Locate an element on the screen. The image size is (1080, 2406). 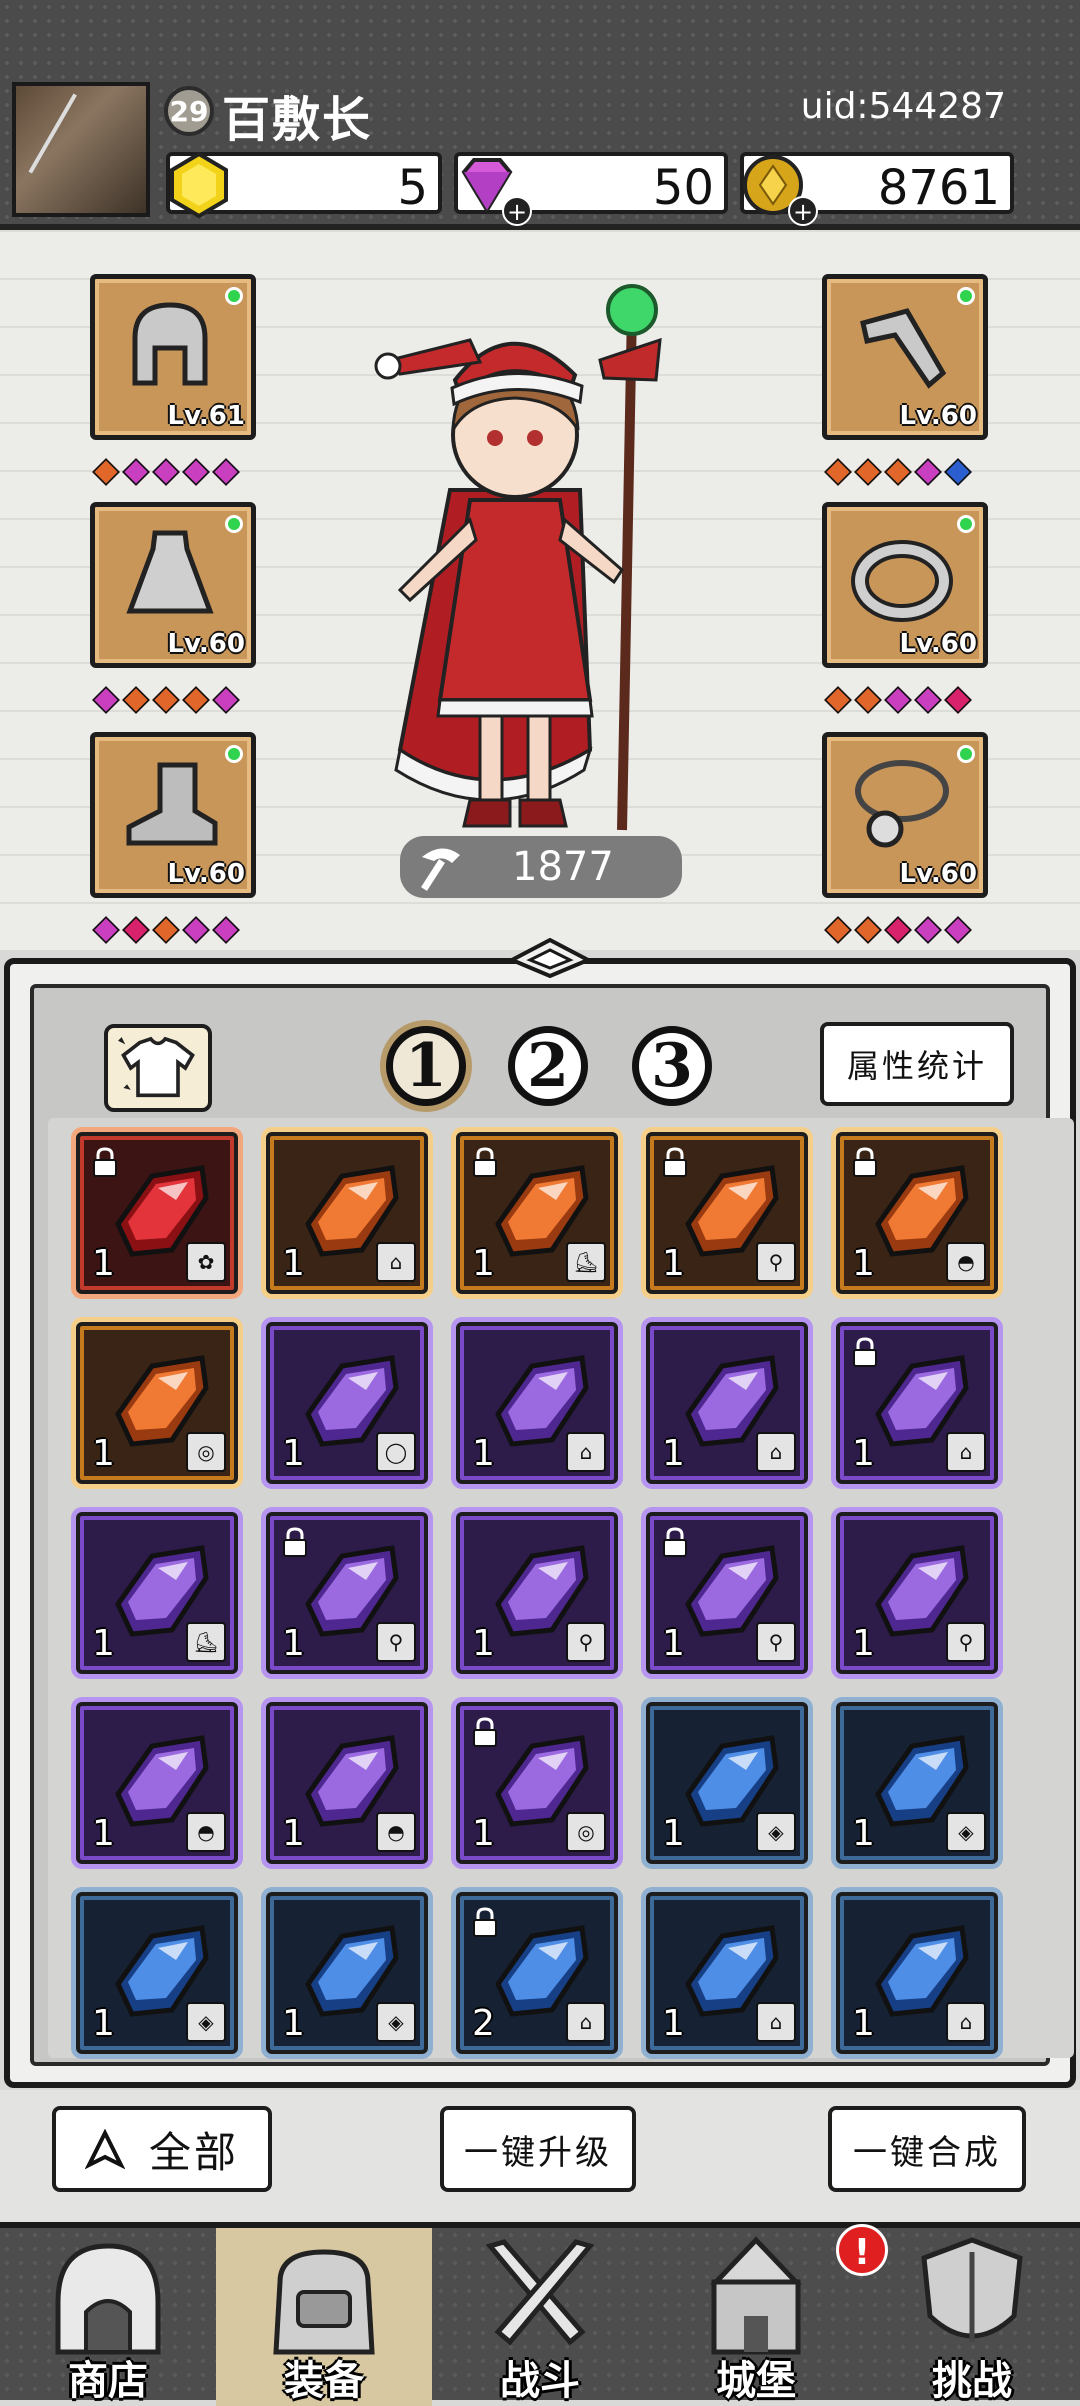
helmet-slot: Lv.61 is located at coordinates (173, 357).